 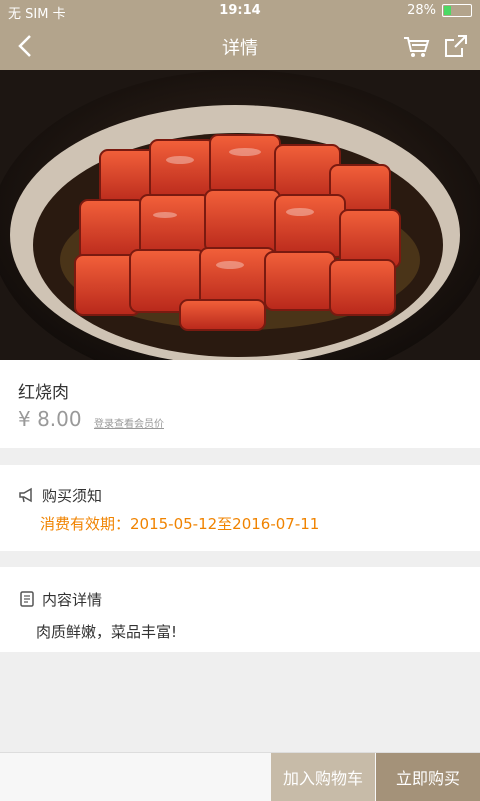 I want to click on shopping-cart-icon, so click(x=417, y=47).